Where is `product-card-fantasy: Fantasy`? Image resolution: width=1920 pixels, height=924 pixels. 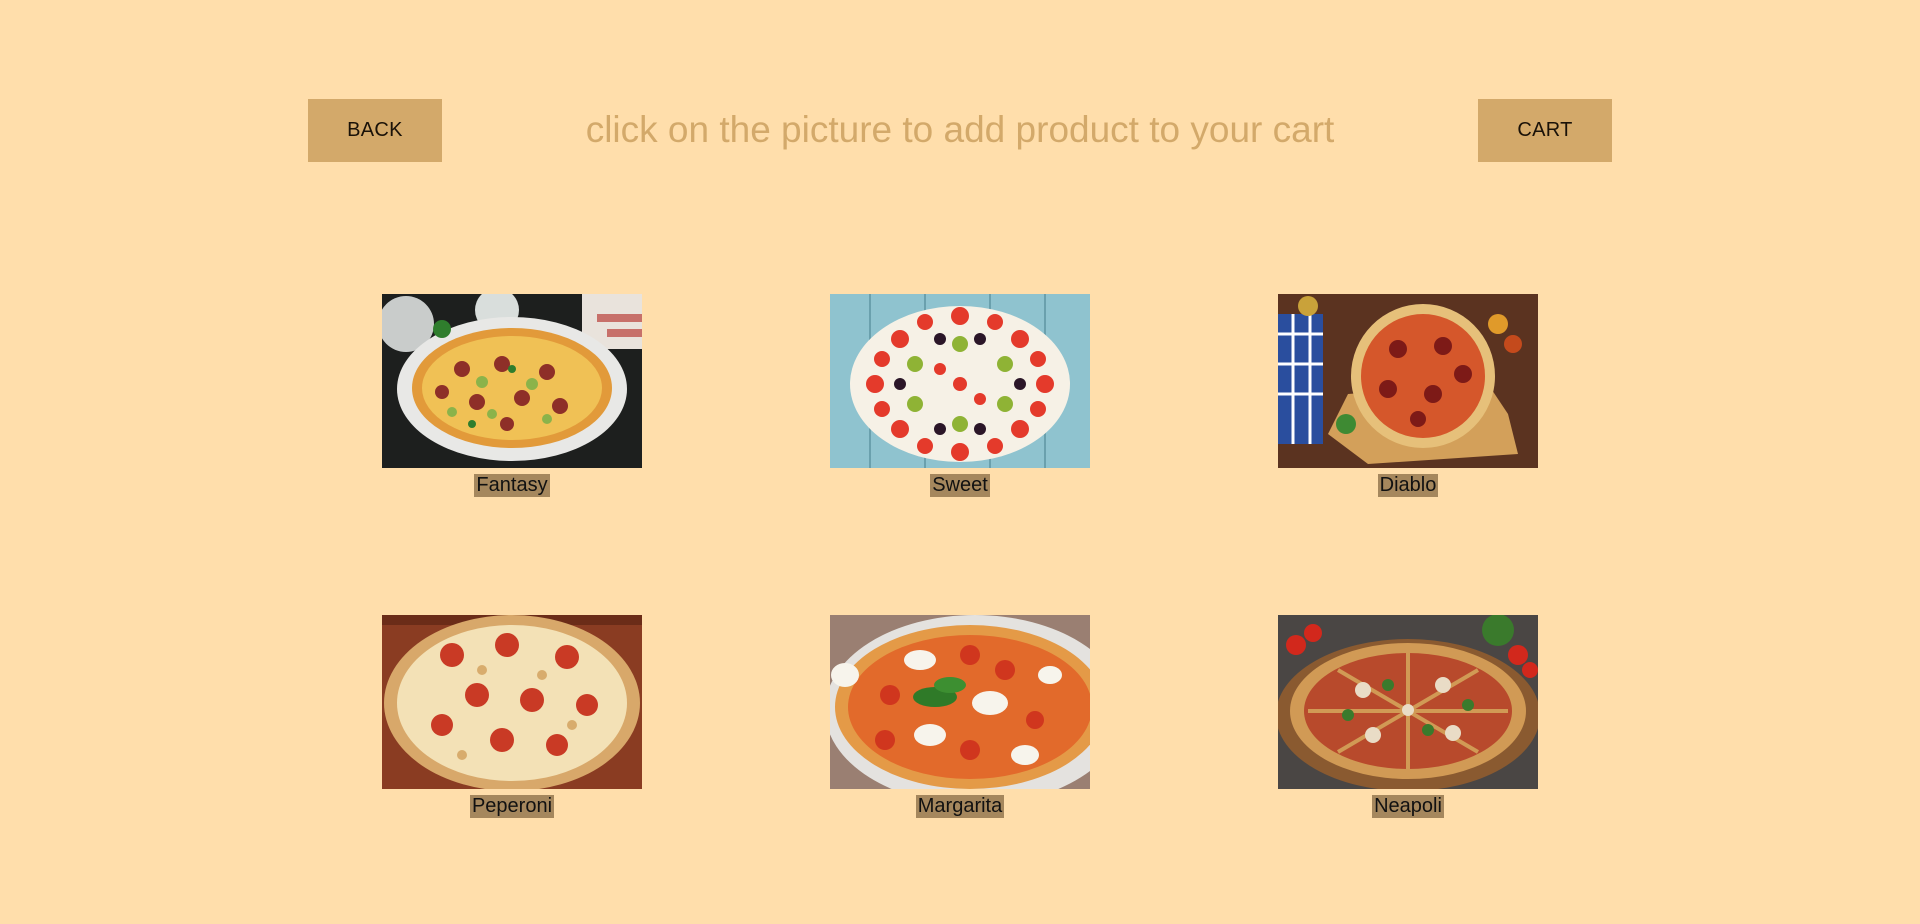 product-card-fantasy: Fantasy is located at coordinates (512, 395).